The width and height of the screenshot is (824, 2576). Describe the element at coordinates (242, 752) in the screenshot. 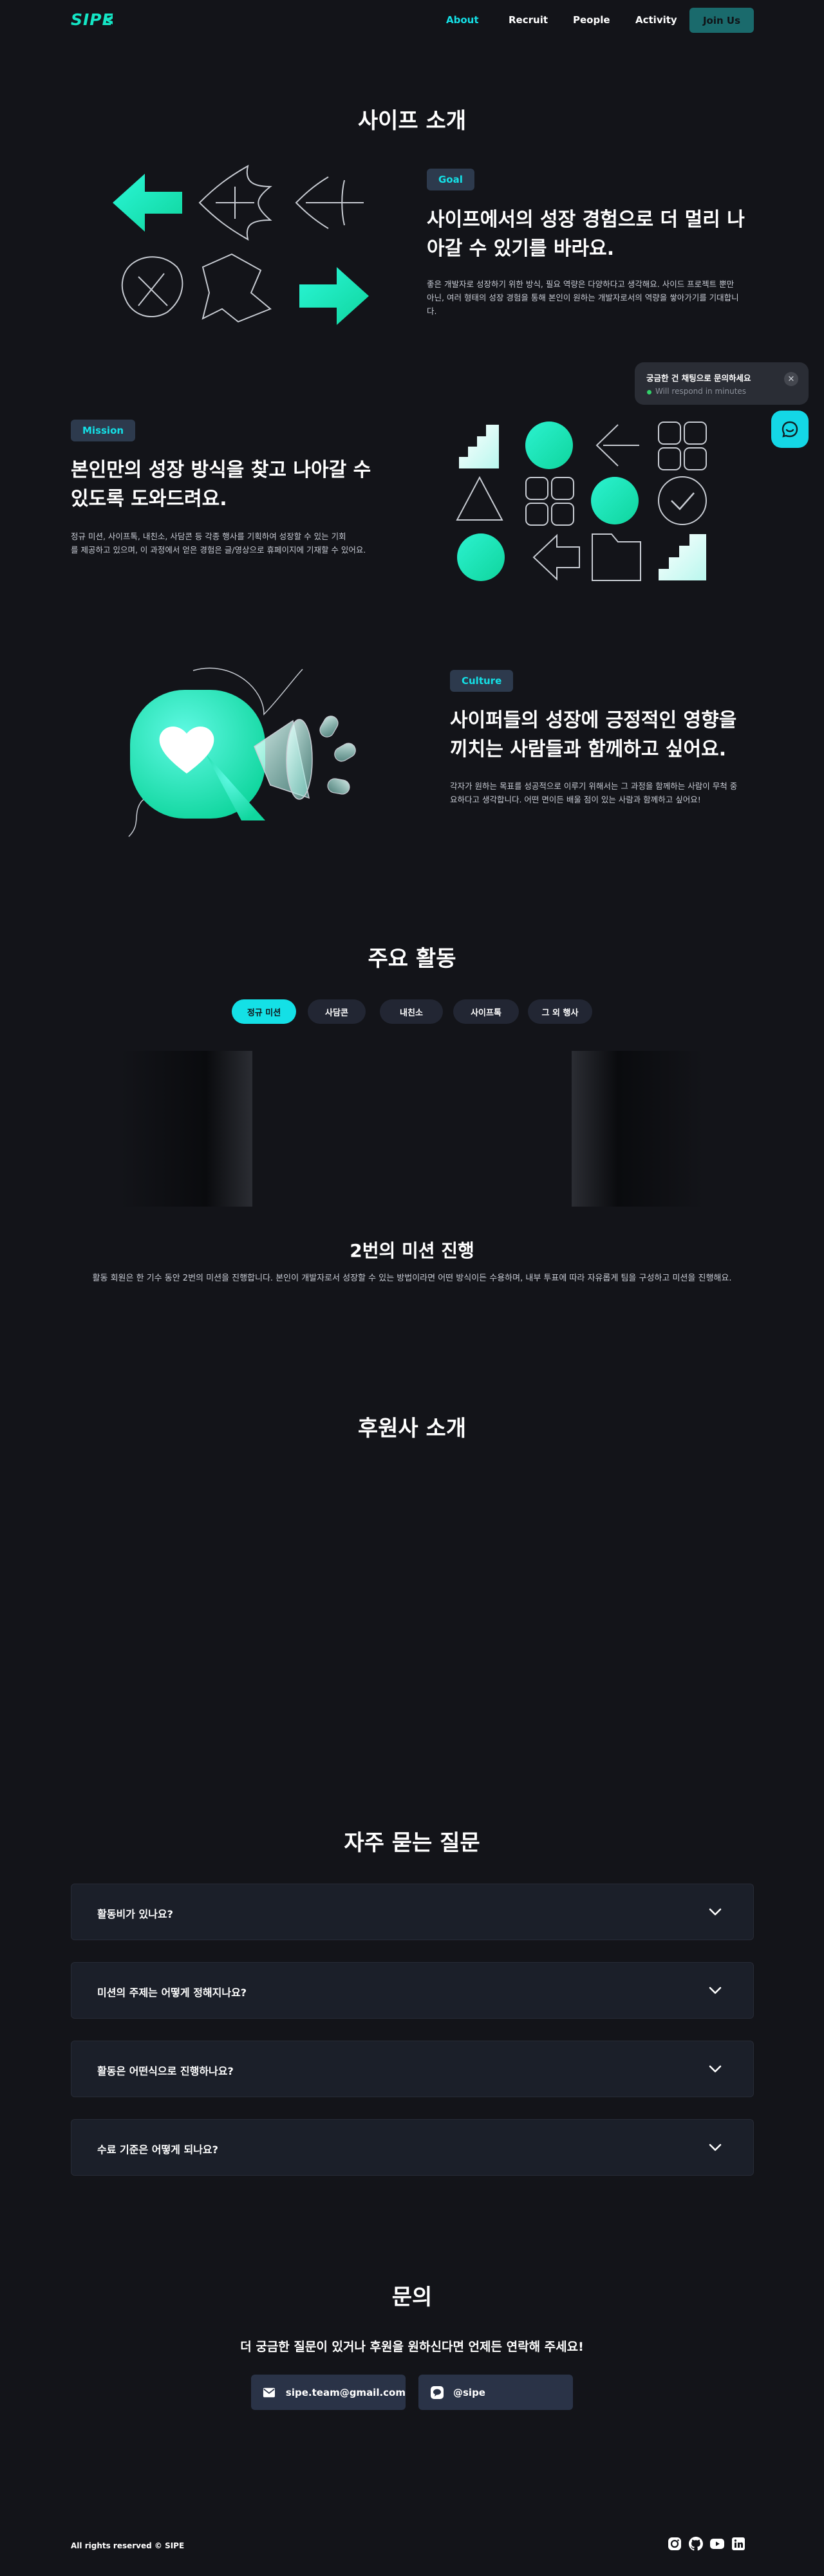

I see `culture-illustration` at that location.